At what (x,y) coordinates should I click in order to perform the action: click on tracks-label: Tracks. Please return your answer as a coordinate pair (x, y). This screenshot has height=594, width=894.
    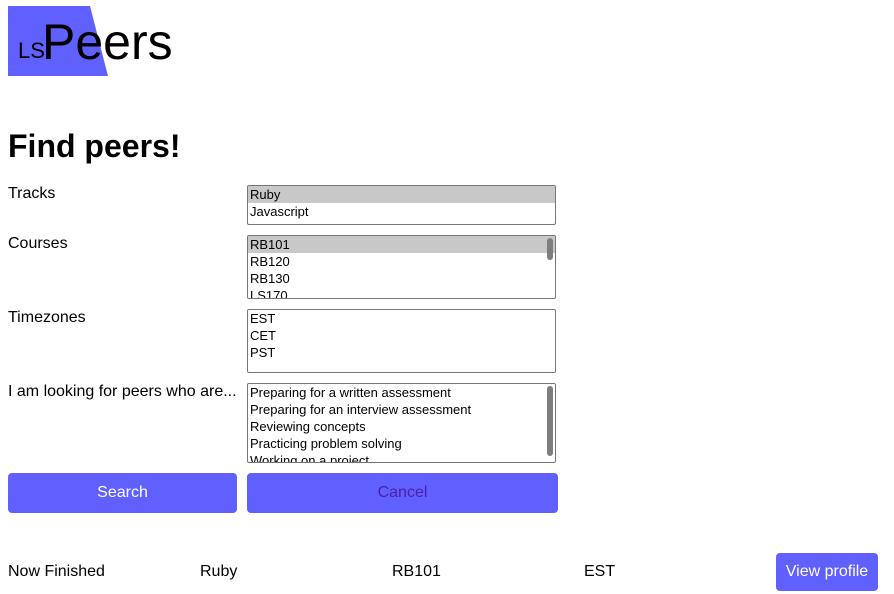
    Looking at the image, I should click on (32, 193).